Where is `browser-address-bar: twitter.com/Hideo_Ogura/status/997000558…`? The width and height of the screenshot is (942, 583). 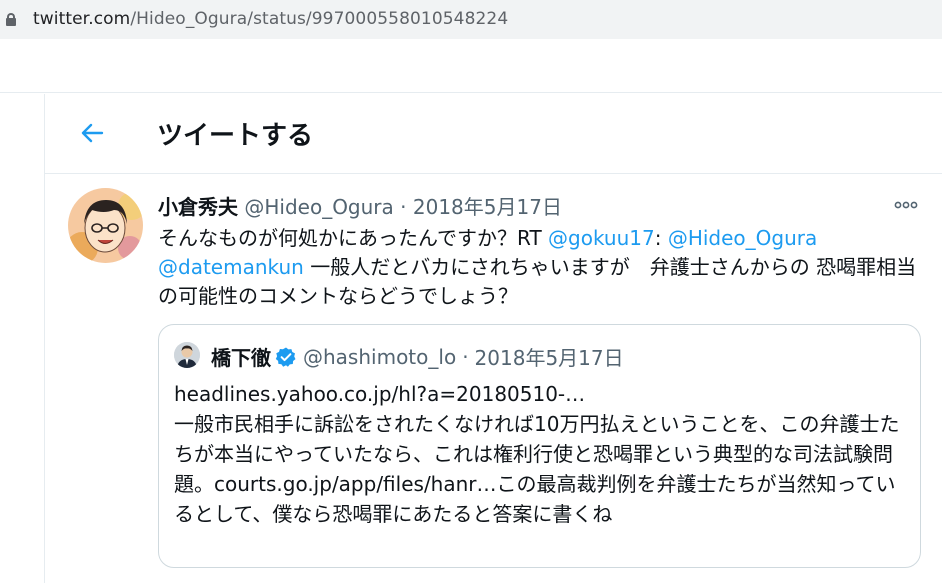 browser-address-bar: twitter.com/Hideo_Ogura/status/997000558… is located at coordinates (471, 19).